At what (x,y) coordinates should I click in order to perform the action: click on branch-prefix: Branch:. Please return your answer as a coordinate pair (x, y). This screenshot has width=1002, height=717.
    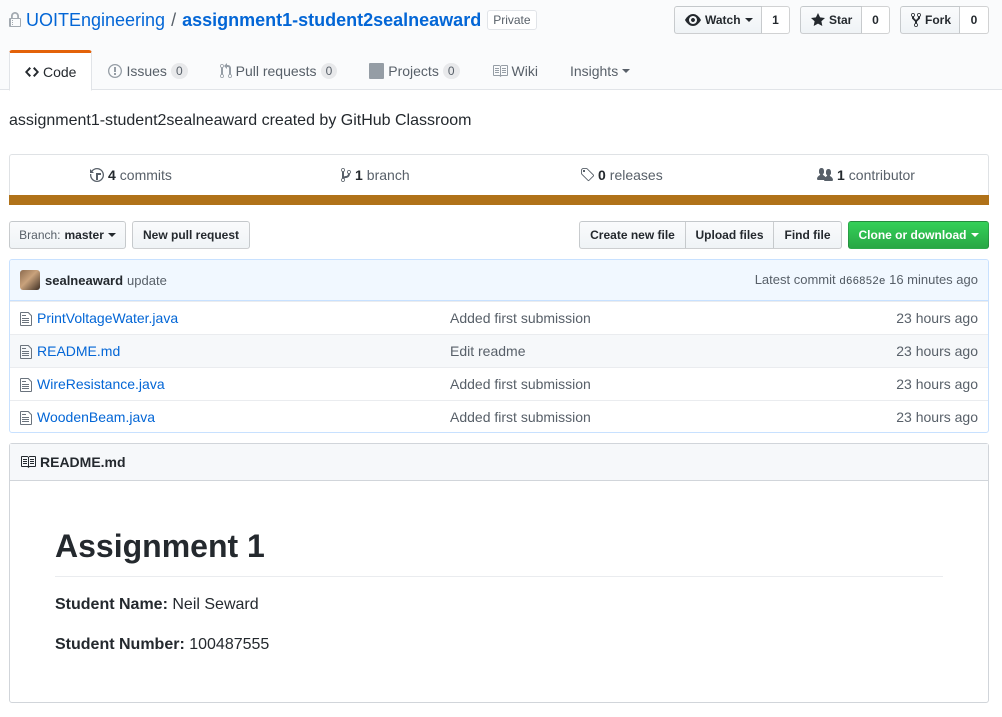
    Looking at the image, I should click on (40, 235).